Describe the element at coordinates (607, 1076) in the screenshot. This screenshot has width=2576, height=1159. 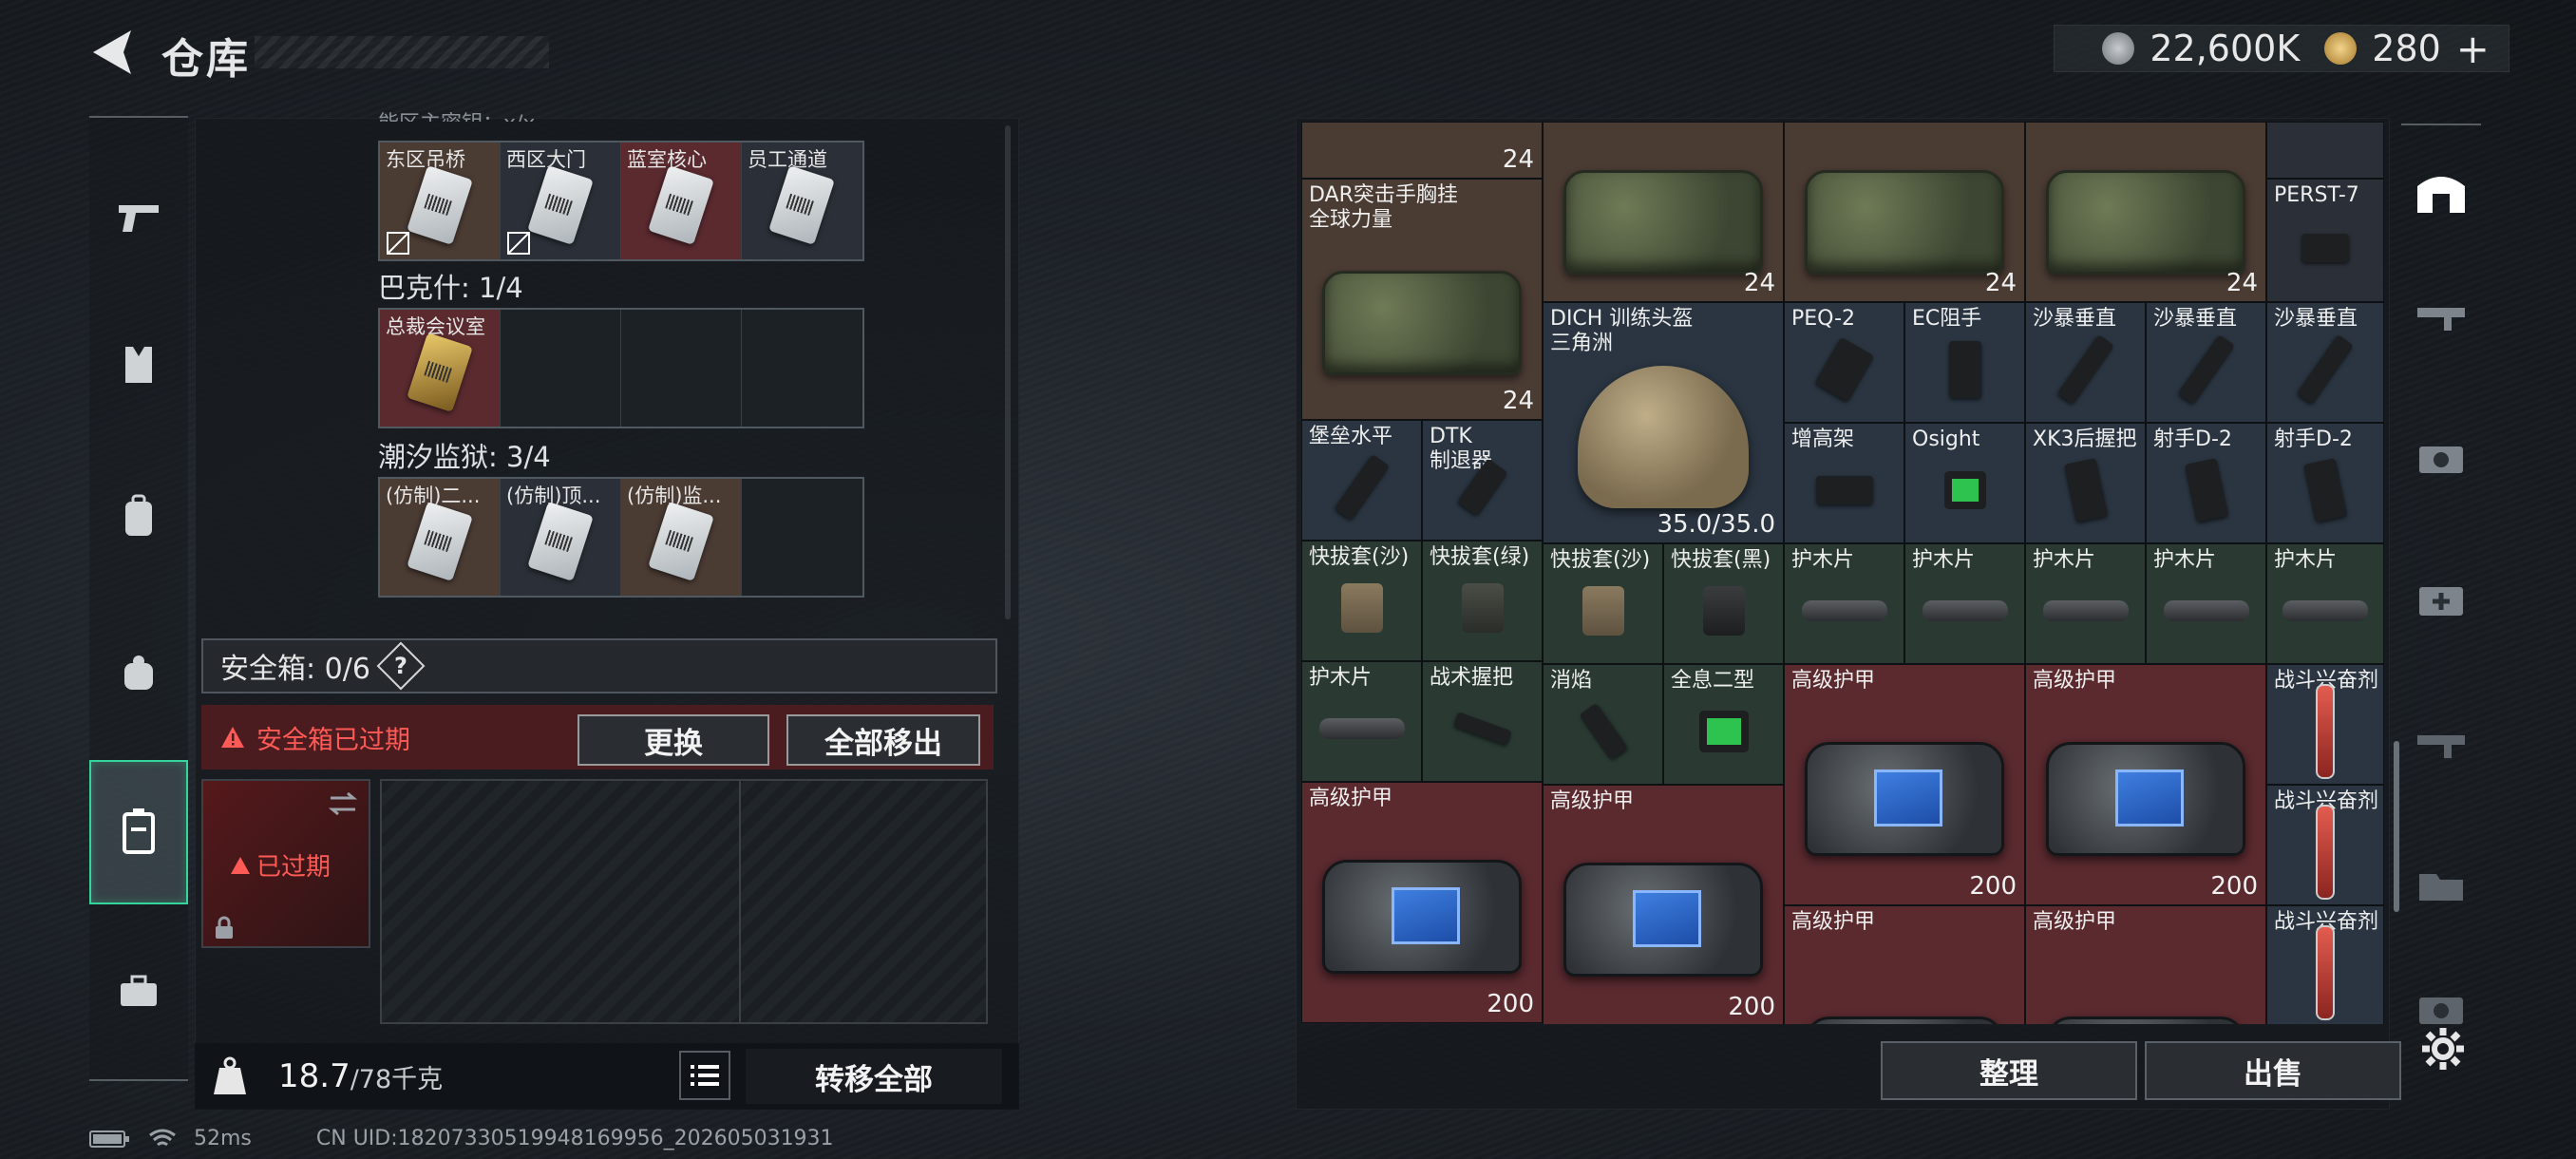
I see `weight-bar: 18.7 /78千克 转移全部` at that location.